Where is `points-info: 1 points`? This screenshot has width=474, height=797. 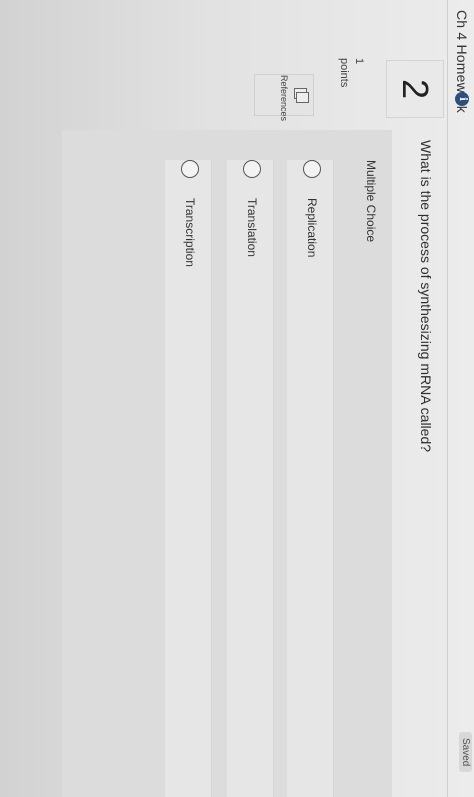
points-info: 1 points is located at coordinates (351, 72).